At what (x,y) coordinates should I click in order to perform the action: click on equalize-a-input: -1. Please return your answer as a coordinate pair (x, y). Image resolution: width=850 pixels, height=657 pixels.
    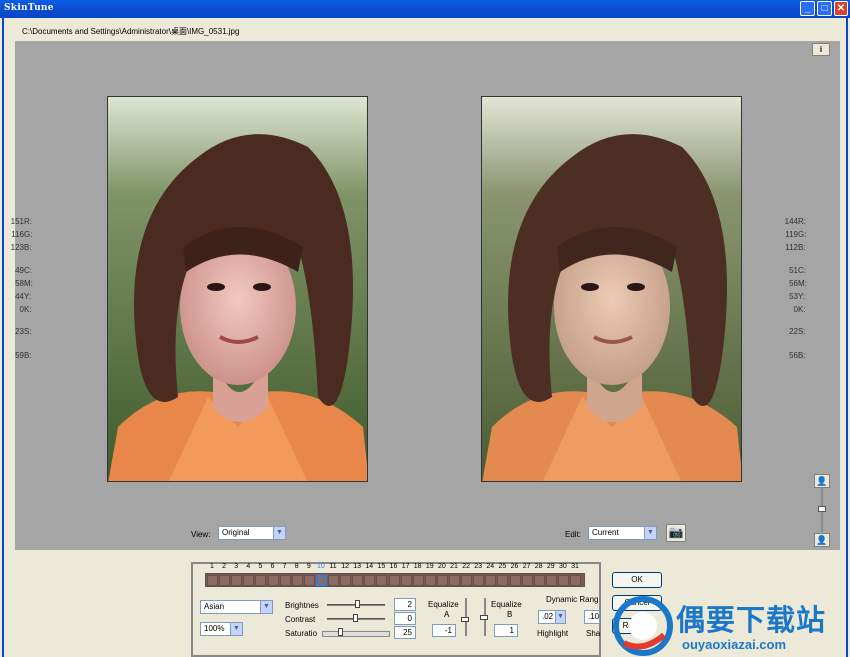
    Looking at the image, I should click on (444, 630).